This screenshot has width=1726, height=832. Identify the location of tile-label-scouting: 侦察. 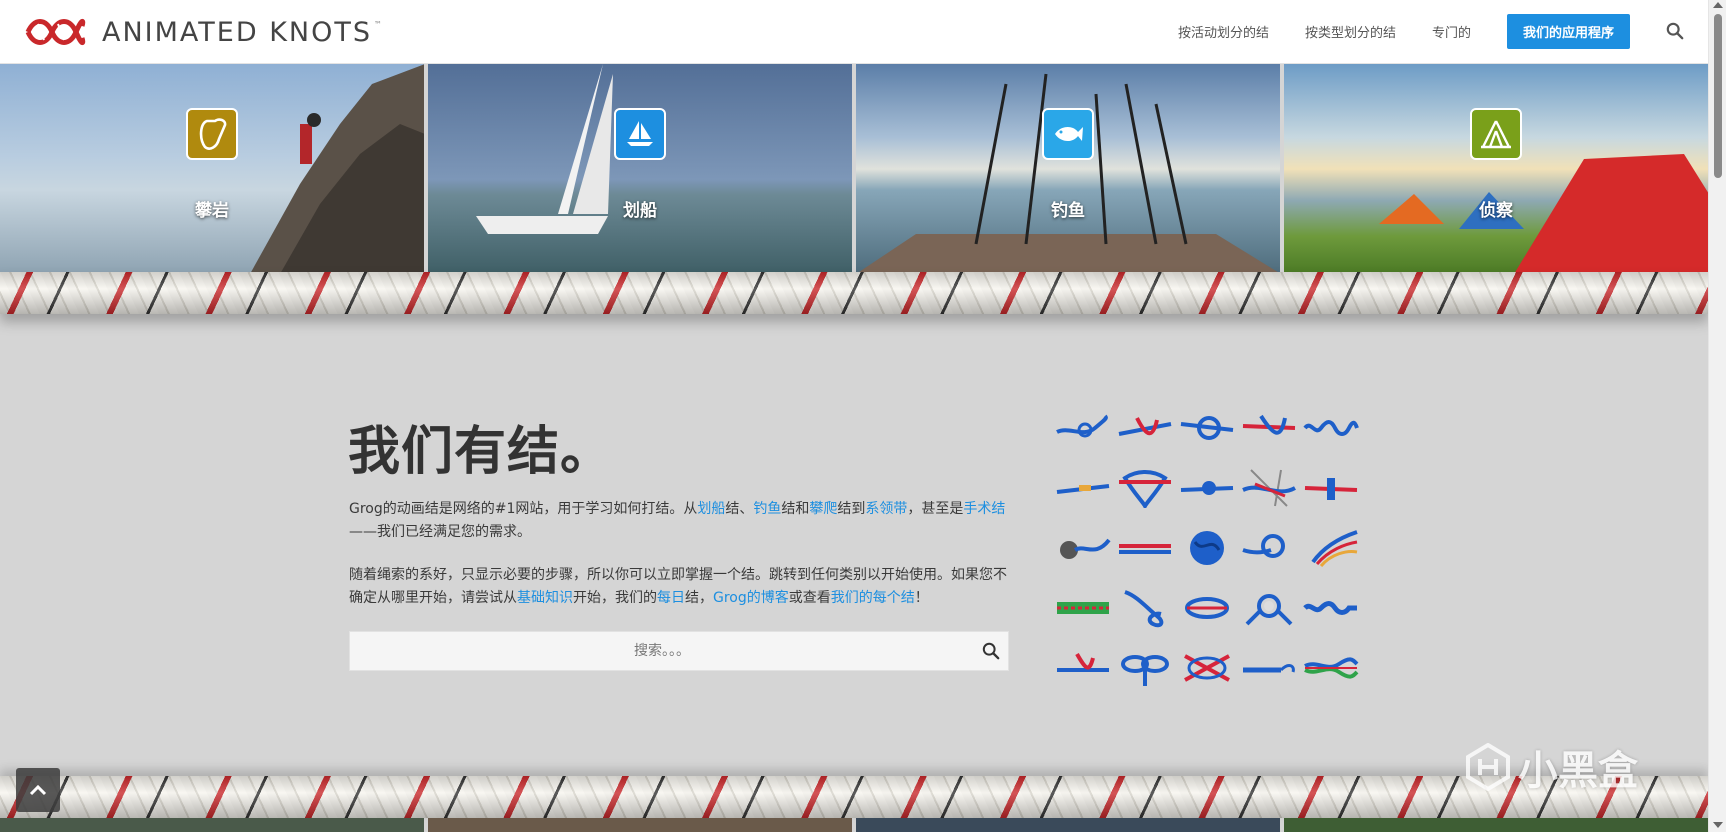
(1496, 211).